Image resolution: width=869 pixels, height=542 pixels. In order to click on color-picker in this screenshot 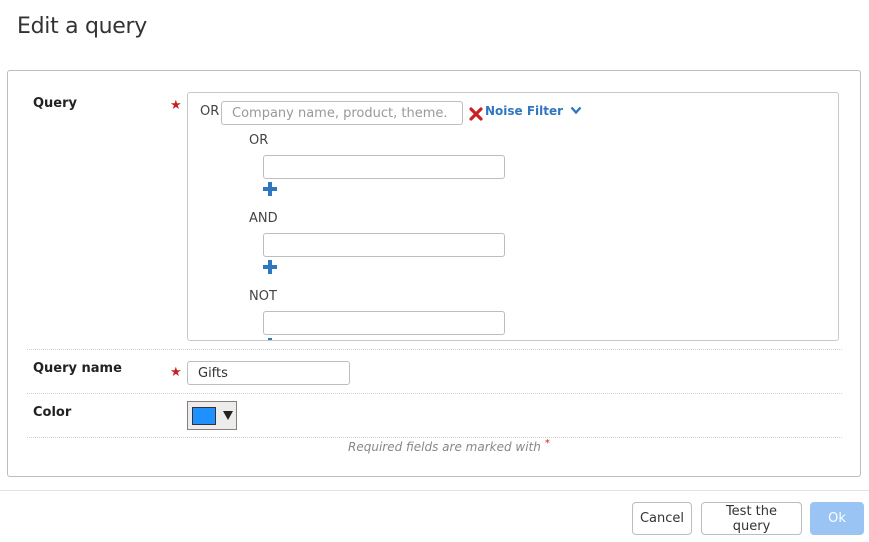, I will do `click(212, 415)`.